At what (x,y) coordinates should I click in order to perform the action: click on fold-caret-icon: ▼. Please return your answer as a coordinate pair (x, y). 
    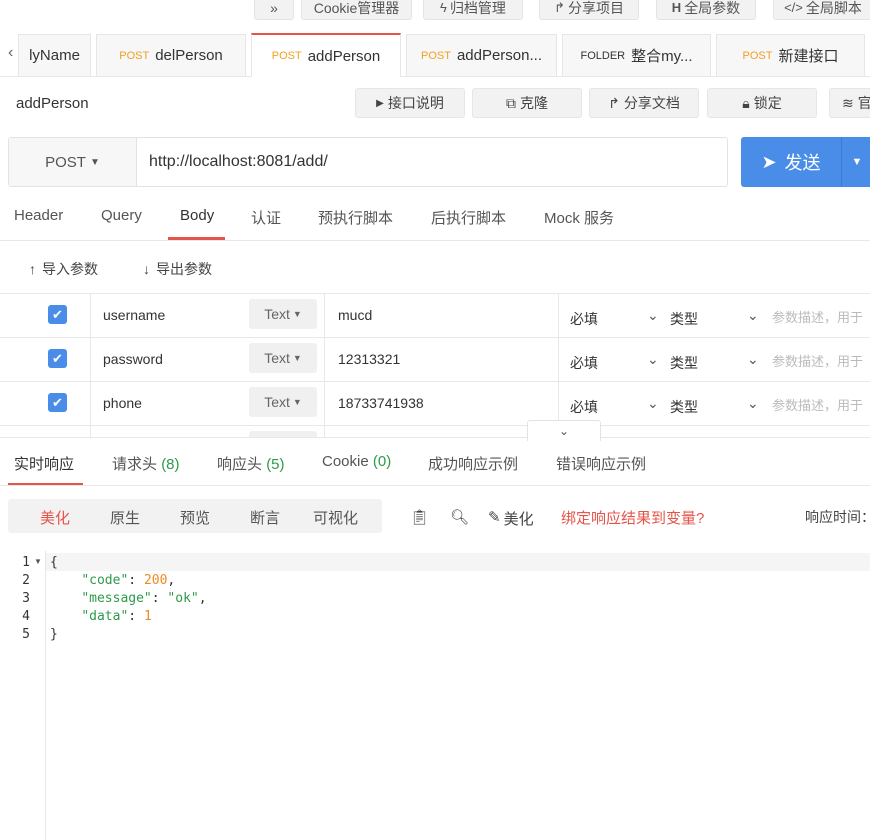
    Looking at the image, I should click on (38, 561).